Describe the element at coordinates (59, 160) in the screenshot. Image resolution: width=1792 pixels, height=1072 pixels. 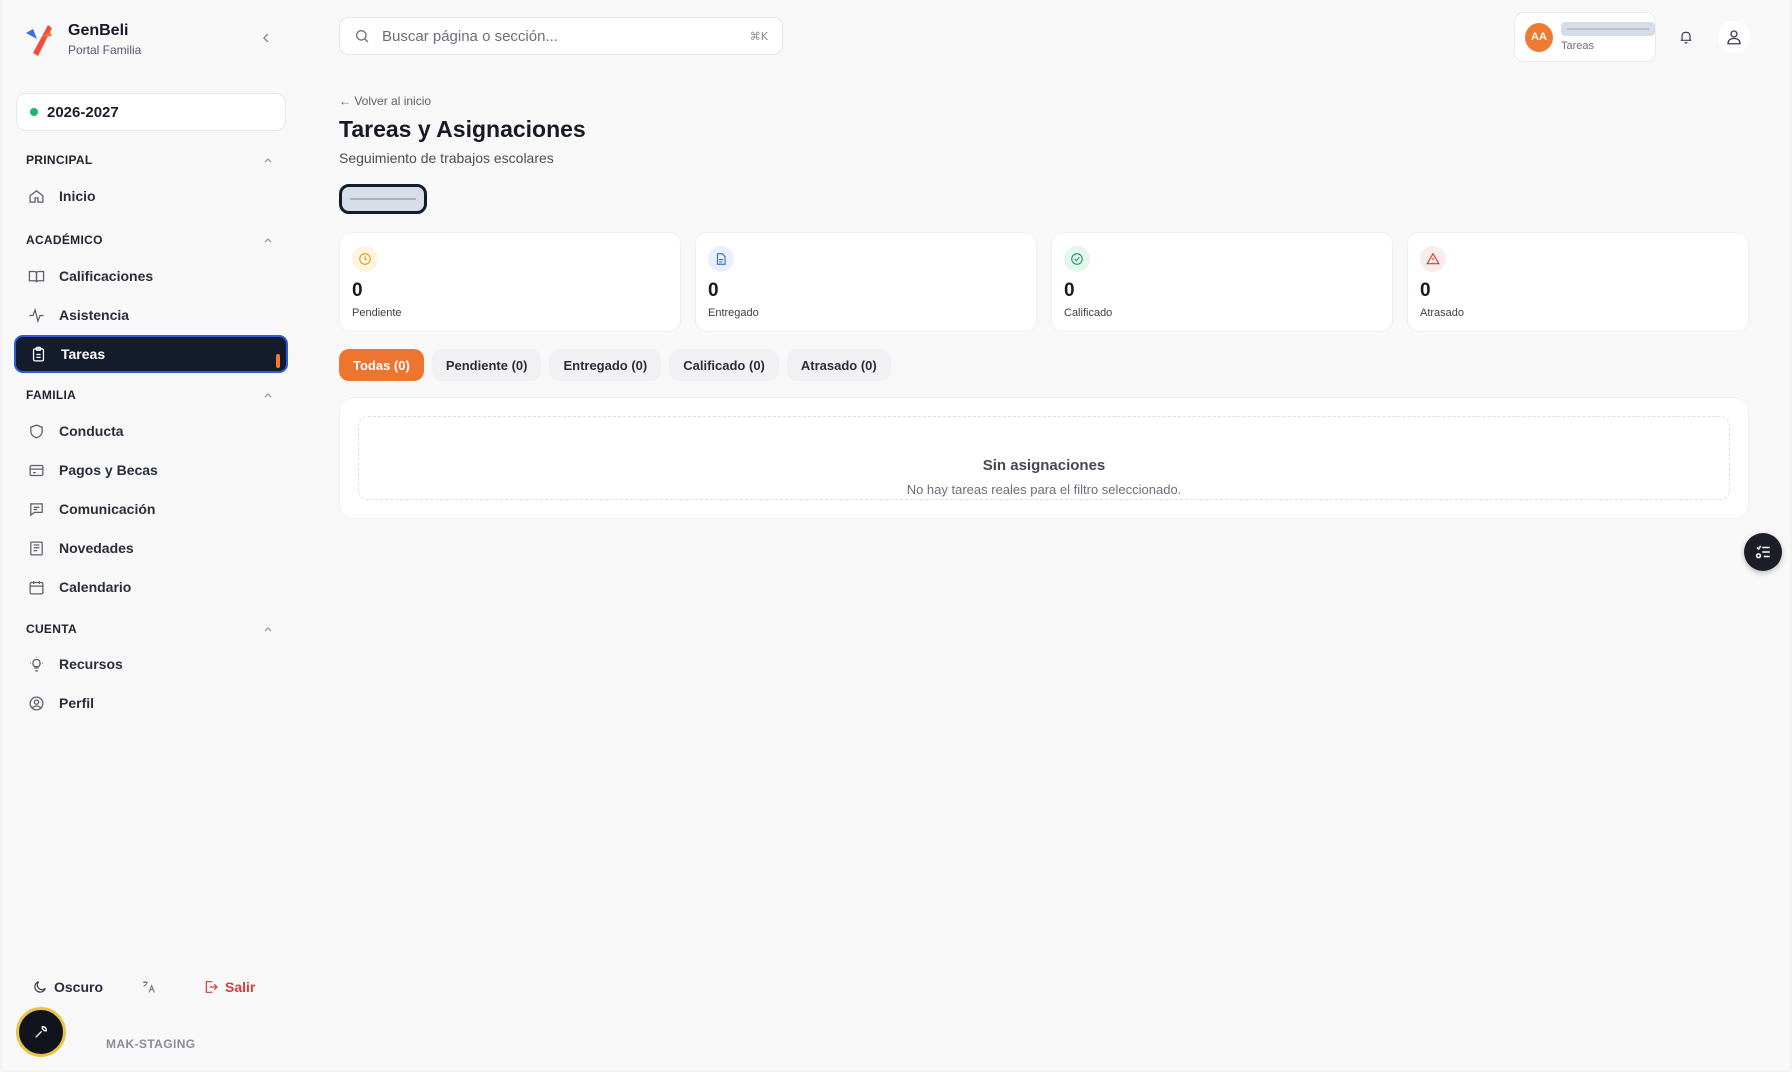
I see `section-title: PRINCIPAL` at that location.